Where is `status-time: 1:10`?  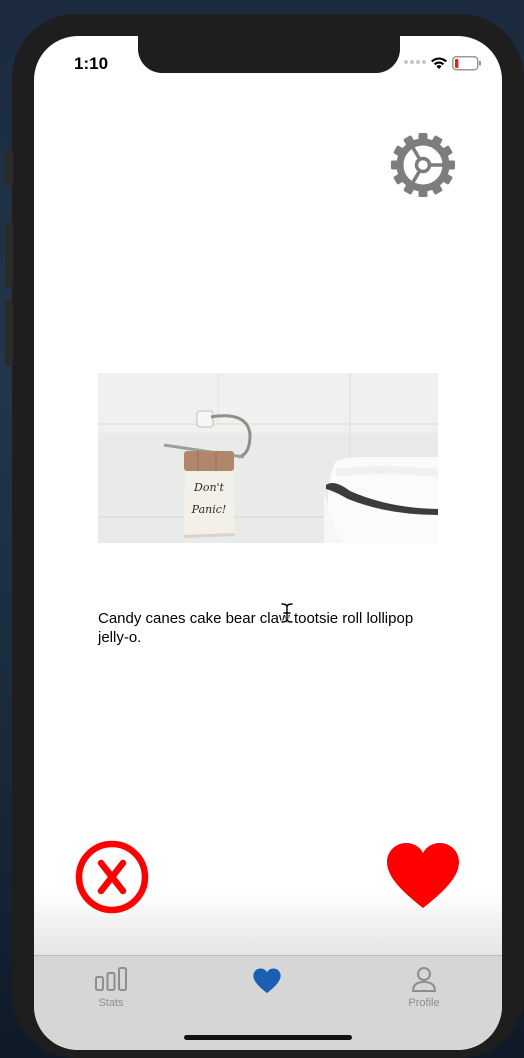 status-time: 1:10 is located at coordinates (91, 63).